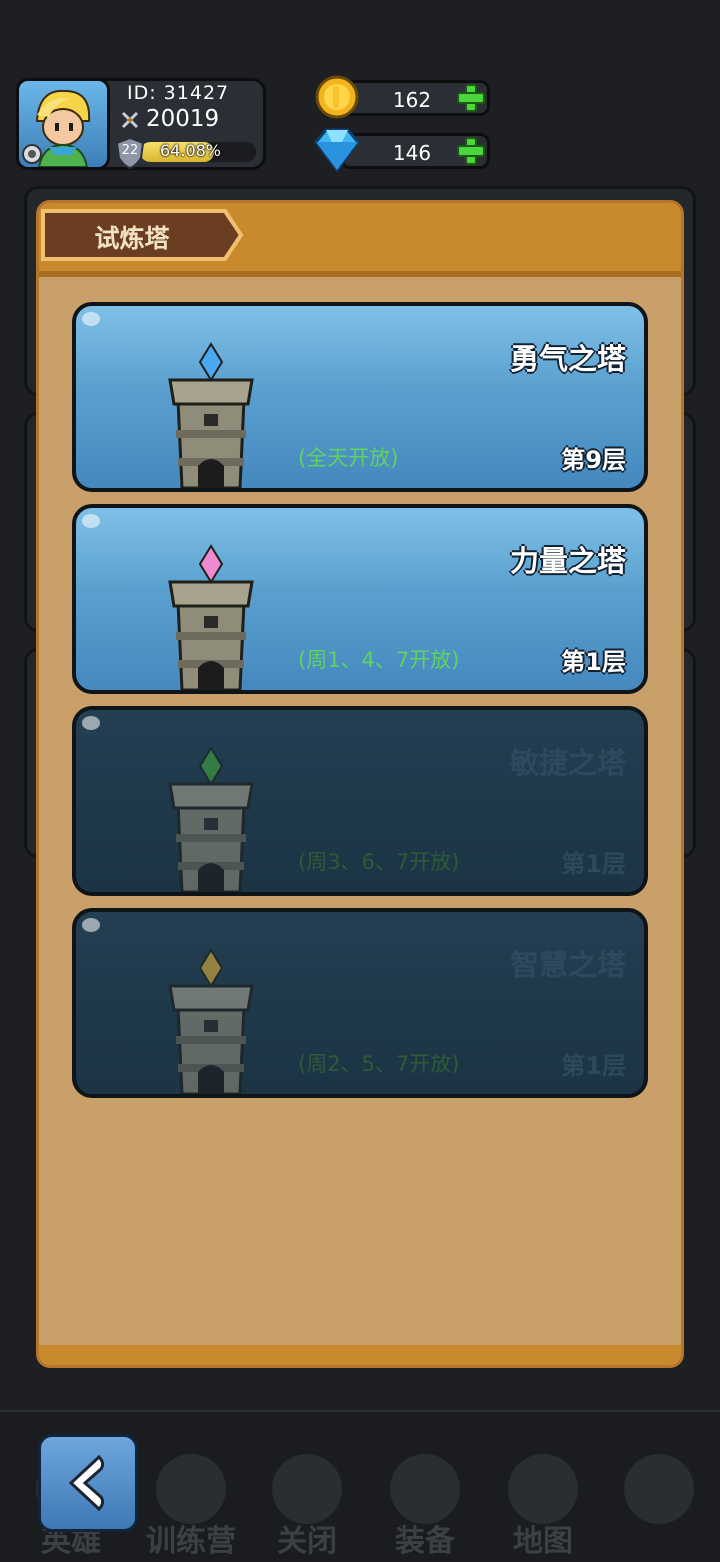 The image size is (720, 1562). I want to click on player-id: ID: 31427, so click(178, 93).